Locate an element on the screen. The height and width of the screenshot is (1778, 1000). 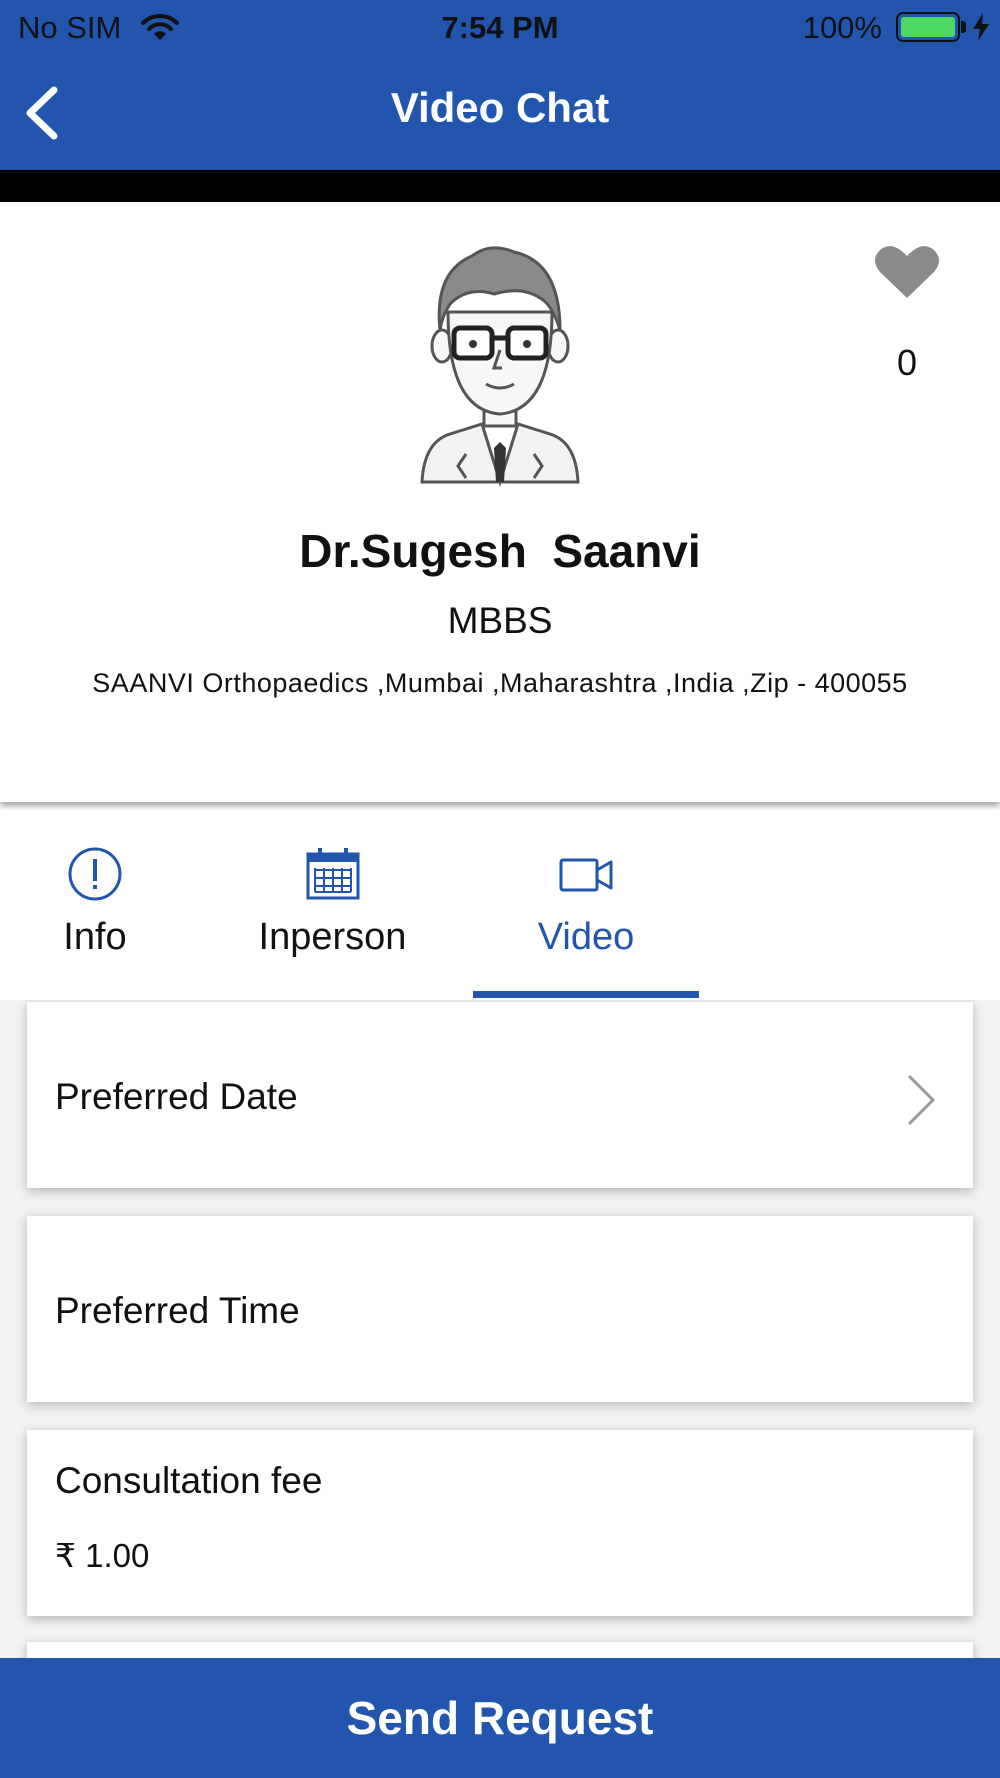
charging-bolt-icon is located at coordinates (981, 29).